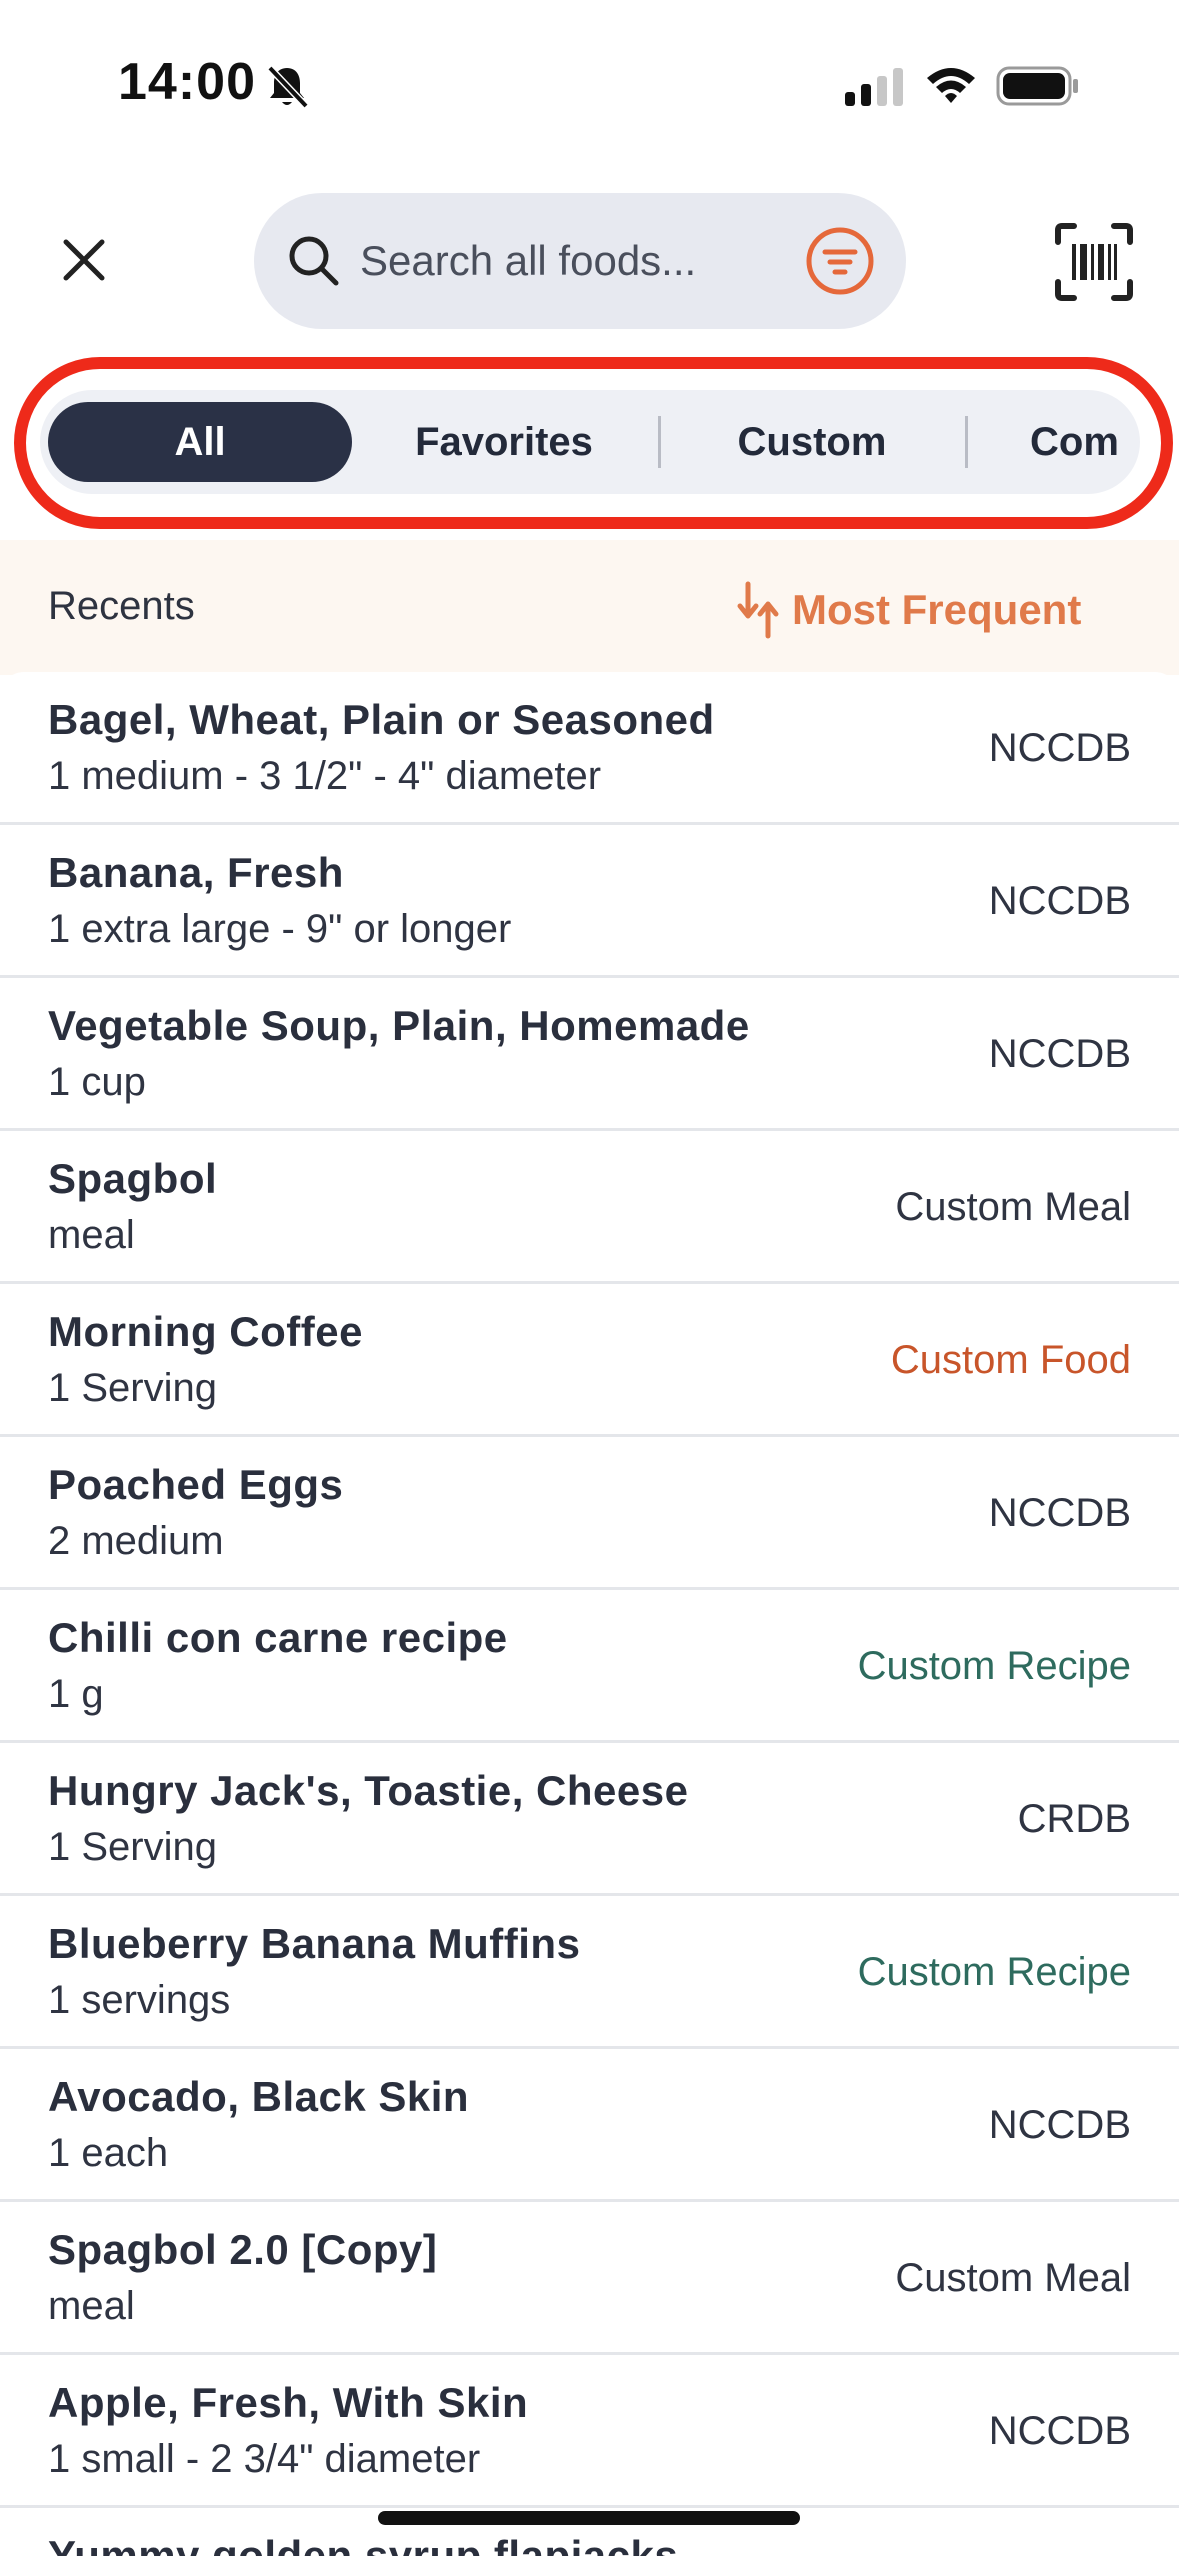 This screenshot has width=1179, height=2556. I want to click on status-bar: 14:00, so click(589, 85).